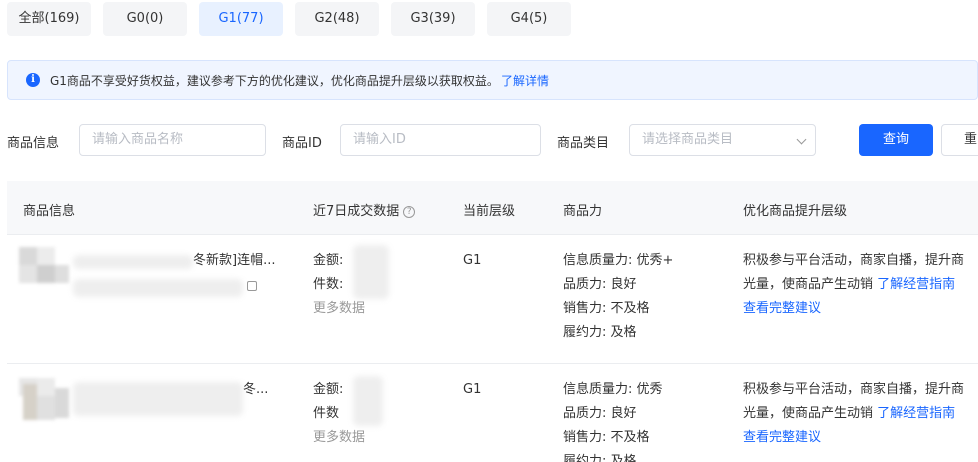 This screenshot has width=978, height=462. I want to click on banner-details-link: 了解详情, so click(525, 80).